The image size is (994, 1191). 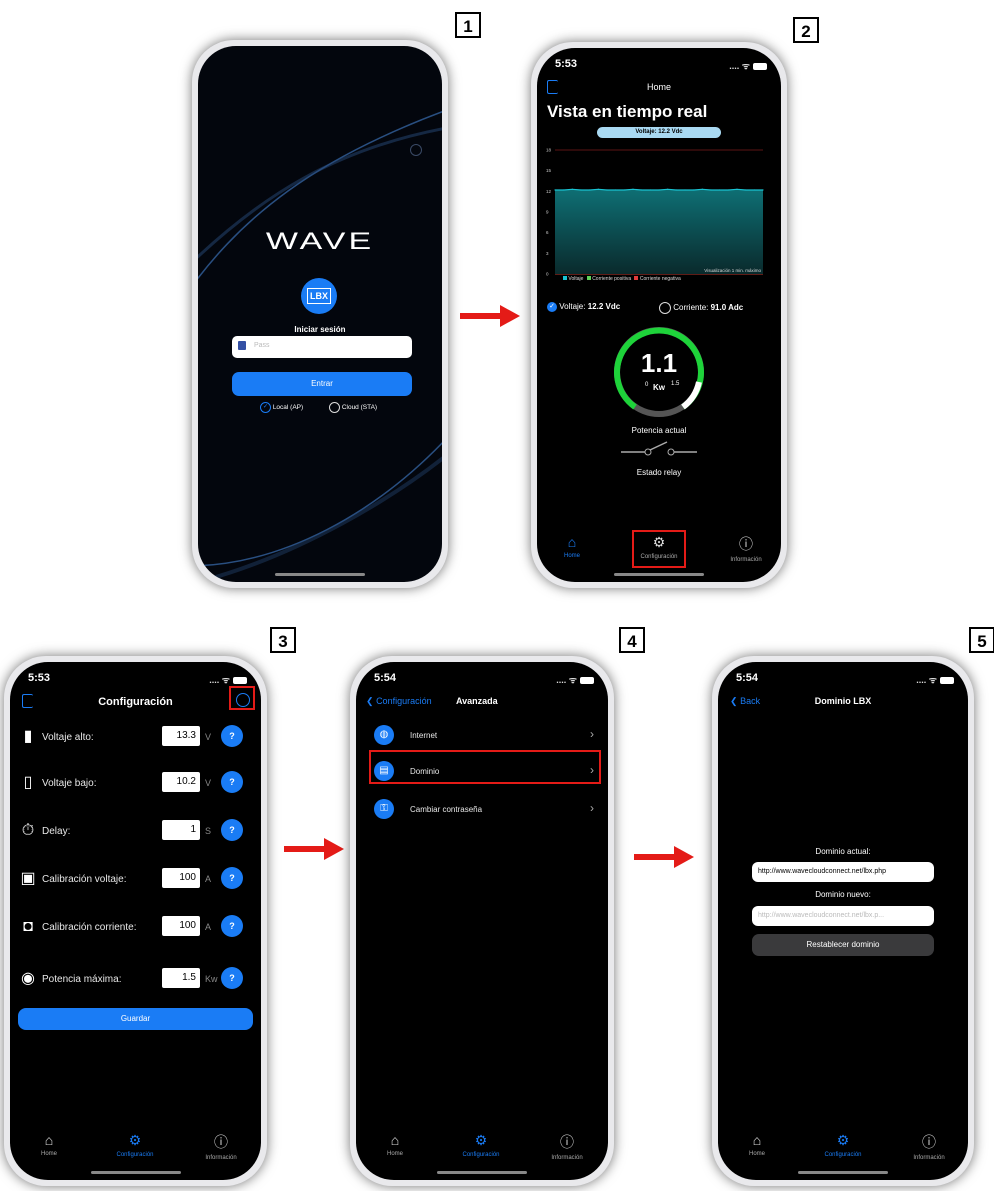 I want to click on nav-title: Configuración, so click(x=135, y=702).